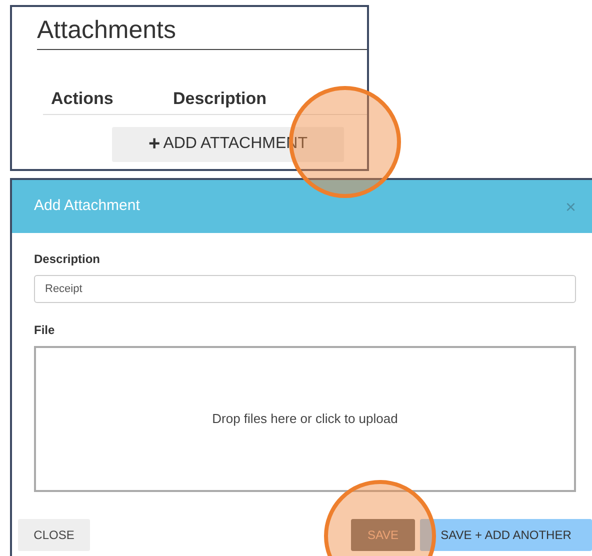 Image resolution: width=592 pixels, height=556 pixels. I want to click on description-field: Receipt, so click(305, 289).